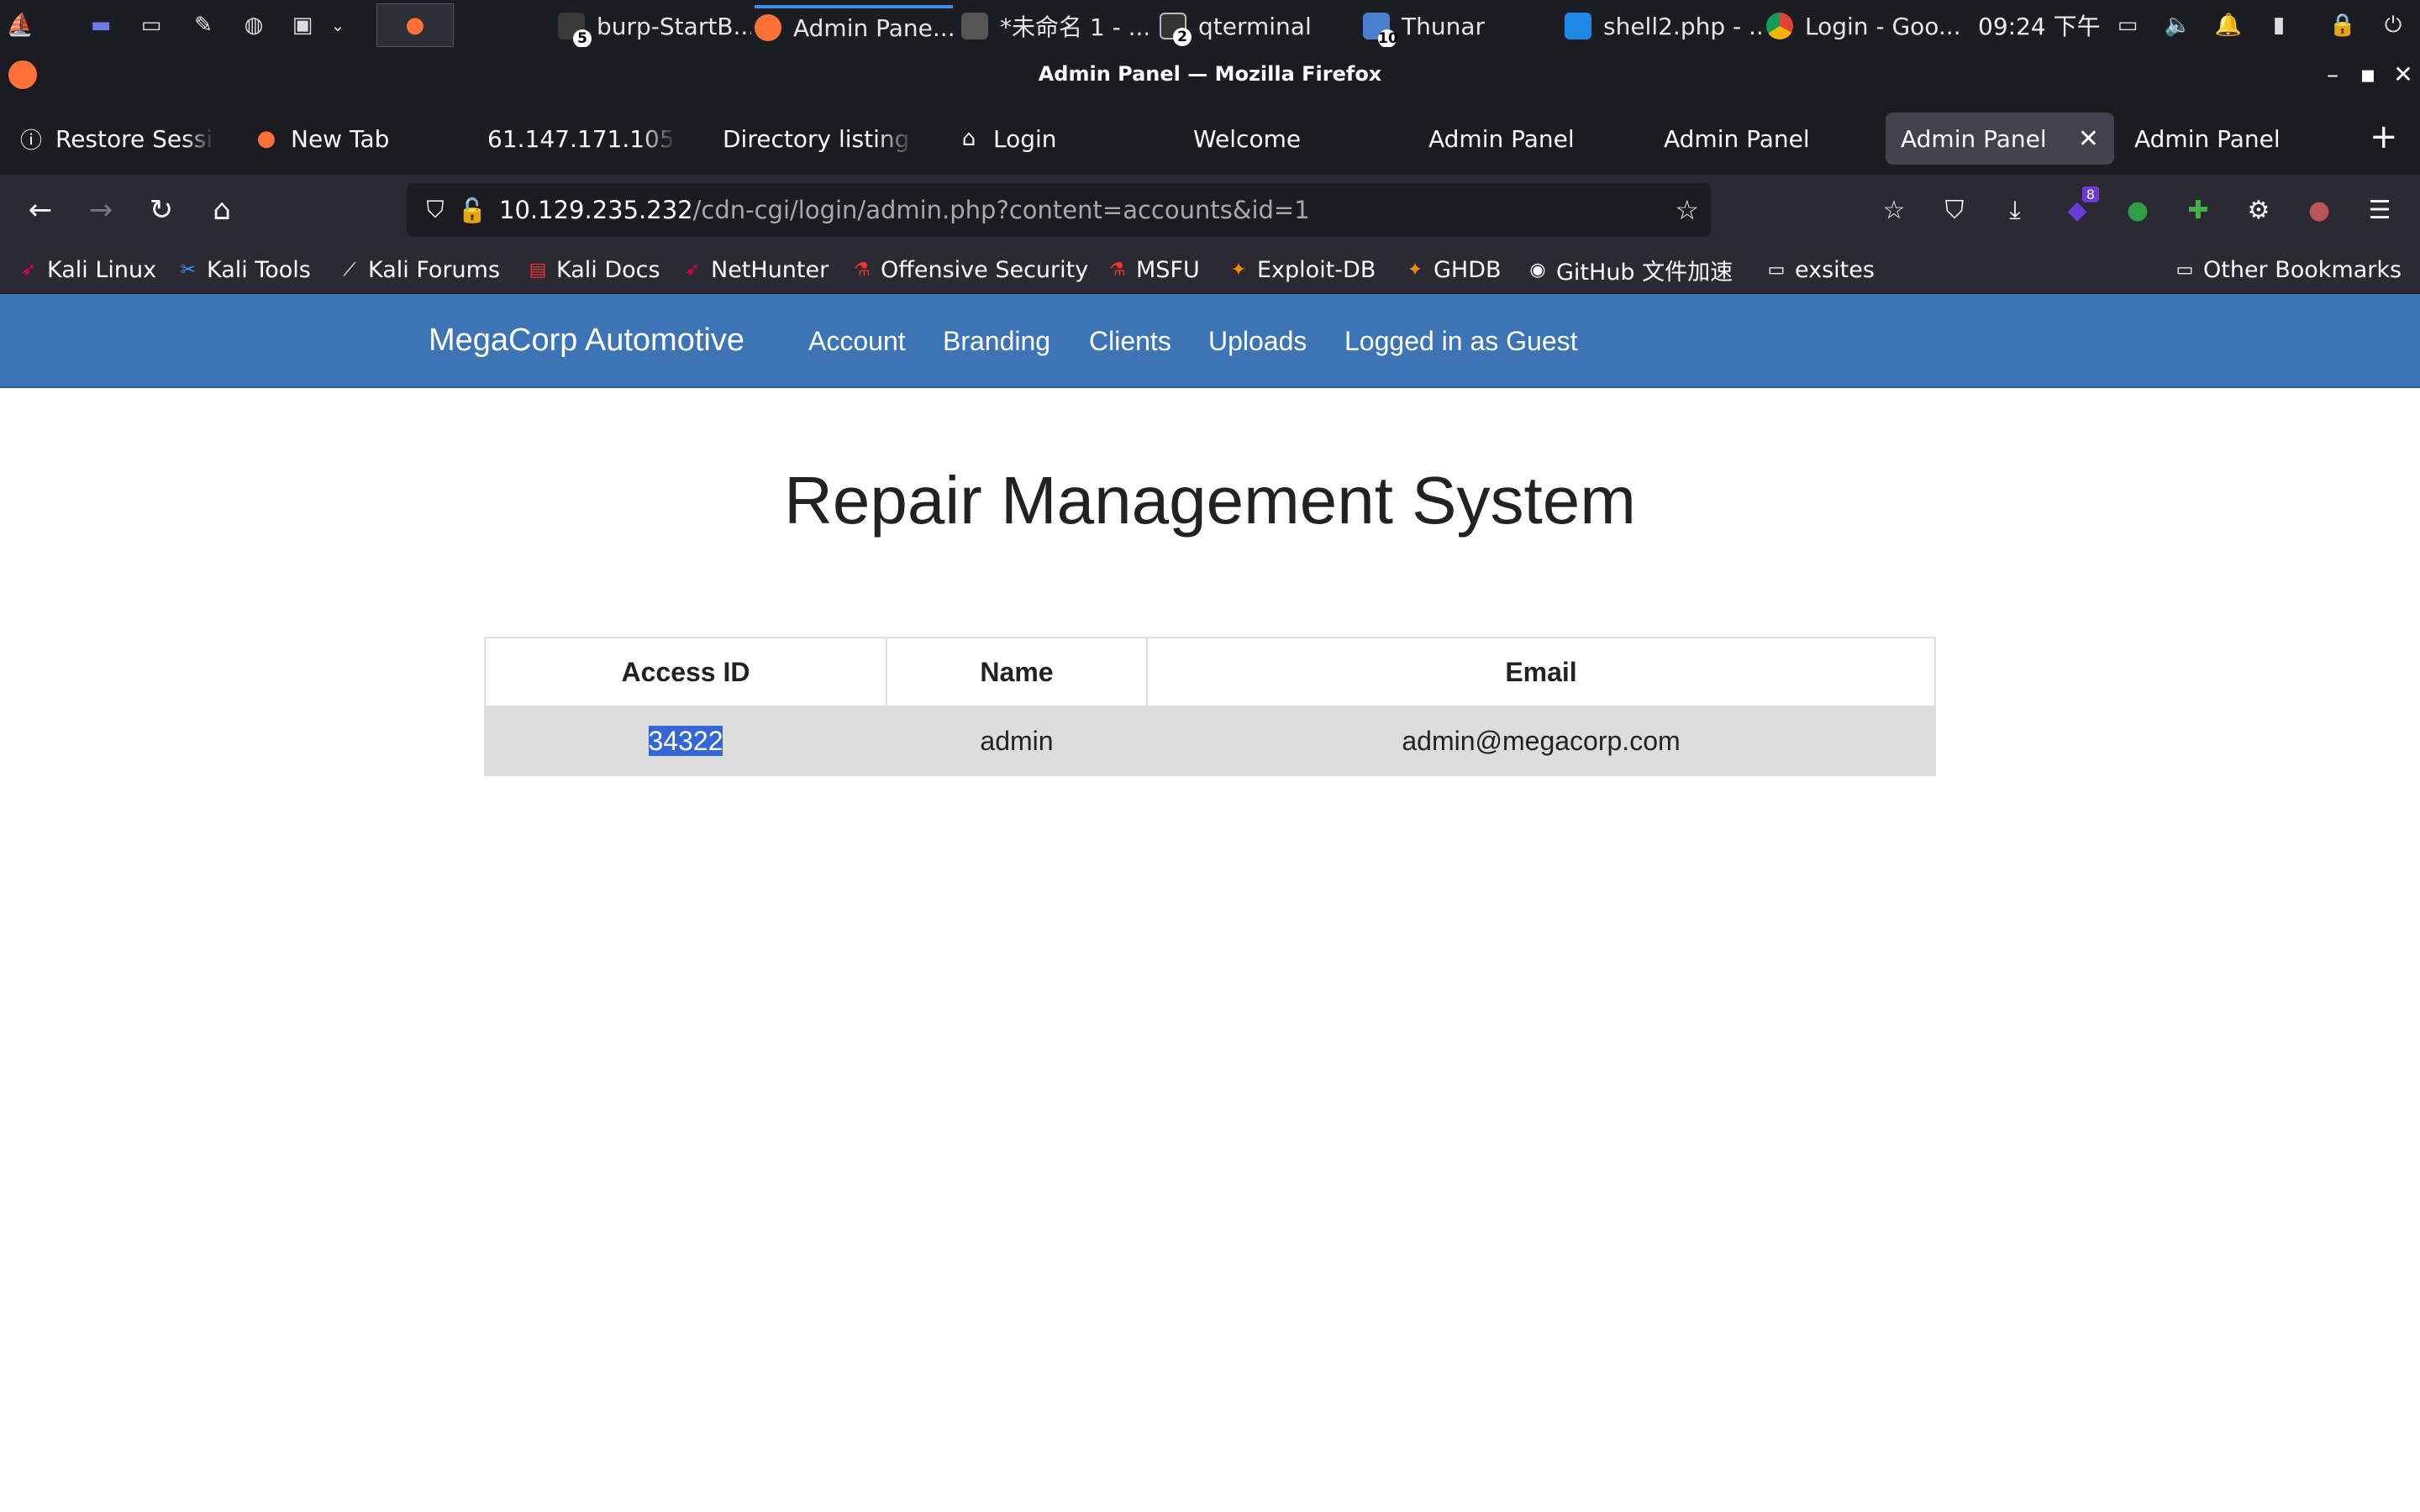 The height and width of the screenshot is (1512, 2420). Describe the element at coordinates (1578, 26) in the screenshot. I see `vscode-icon` at that location.